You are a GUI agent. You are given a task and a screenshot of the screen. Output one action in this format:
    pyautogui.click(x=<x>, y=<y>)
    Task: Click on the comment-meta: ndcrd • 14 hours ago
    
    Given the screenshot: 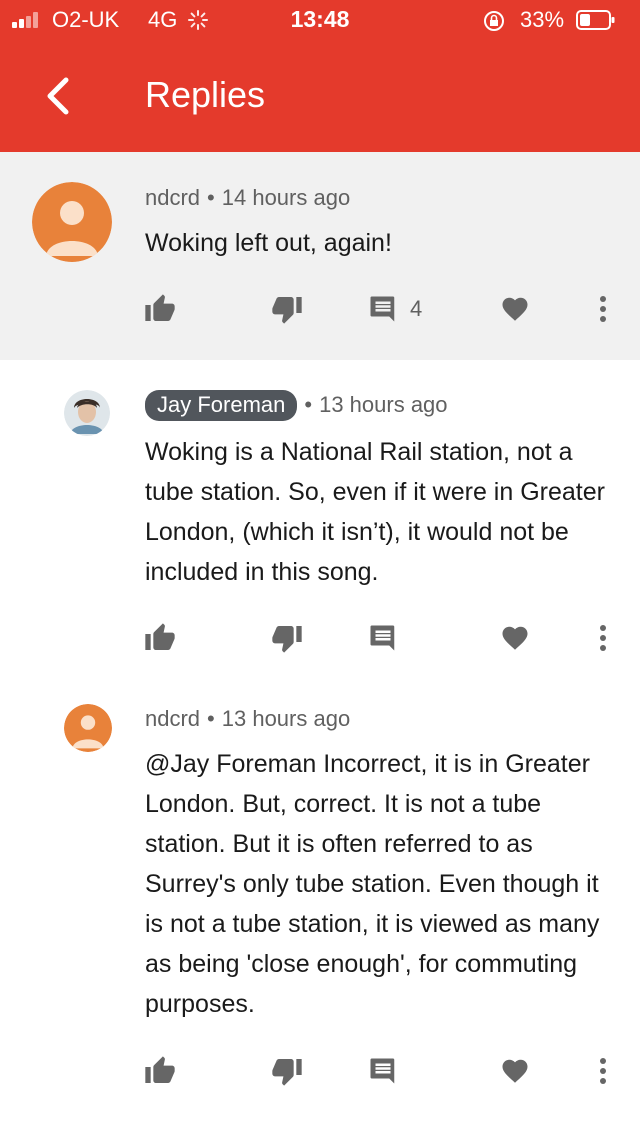 What is the action you would take?
    pyautogui.click(x=247, y=198)
    